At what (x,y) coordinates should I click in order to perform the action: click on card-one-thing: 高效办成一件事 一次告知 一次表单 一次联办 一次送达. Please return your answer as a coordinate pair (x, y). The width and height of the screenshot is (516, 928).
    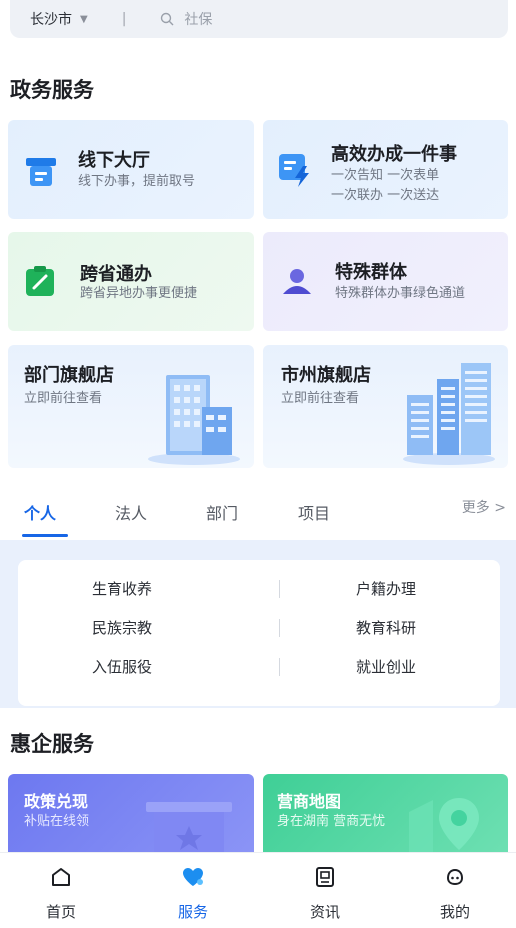
    Looking at the image, I should click on (385, 169).